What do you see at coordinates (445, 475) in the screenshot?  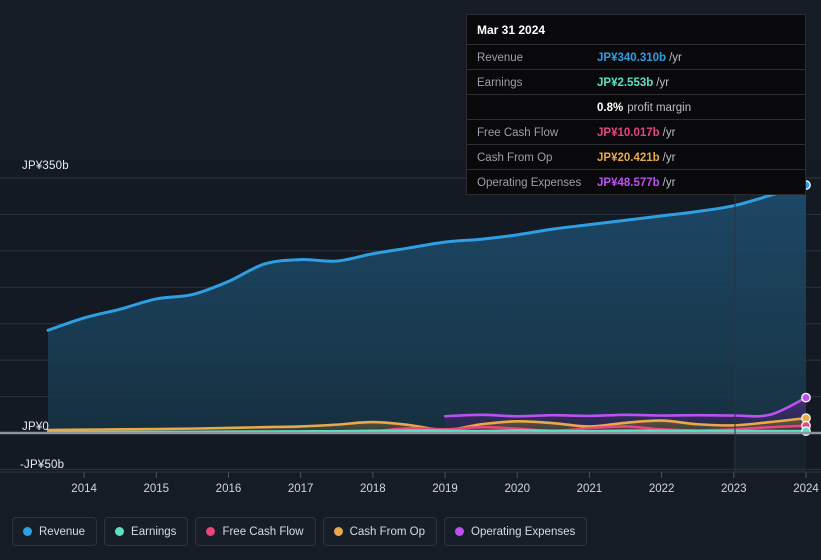 I see `x-tick-marks` at bounding box center [445, 475].